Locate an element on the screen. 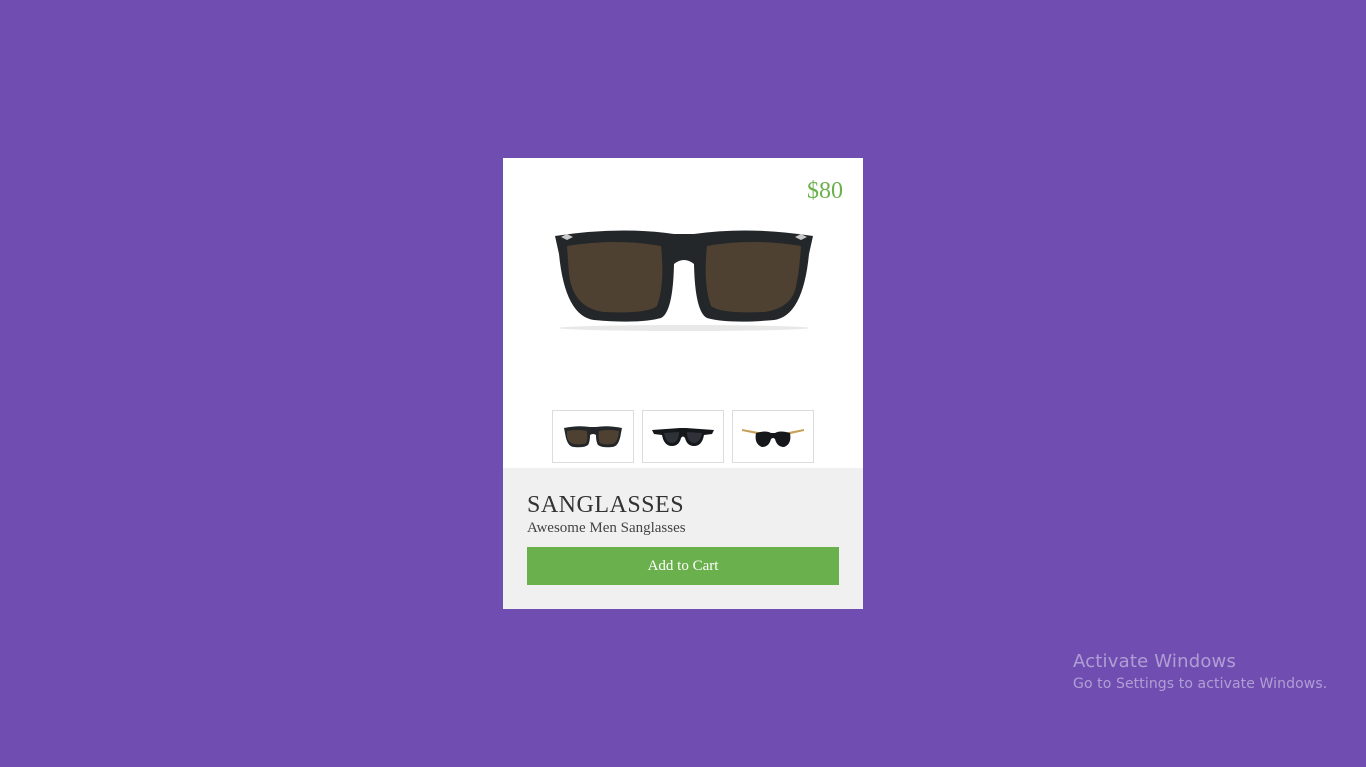  product-subtitle: Awesome Men Sanglasses is located at coordinates (606, 528).